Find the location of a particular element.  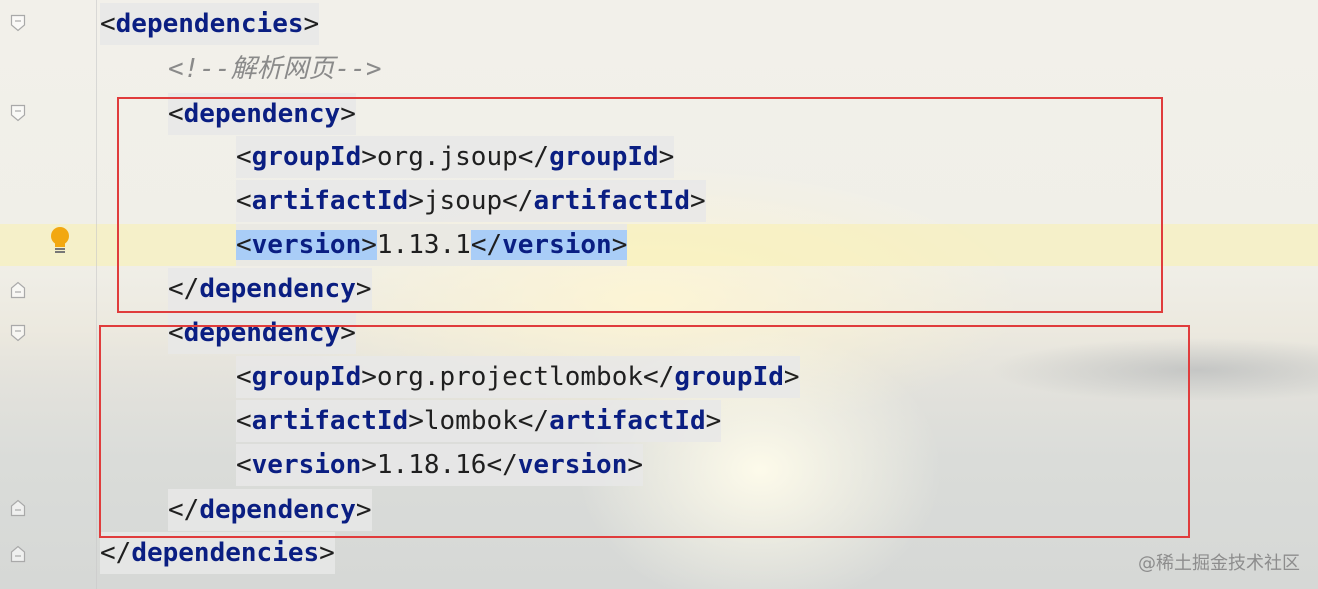

watermark: @稀土掘金技术社区 is located at coordinates (1219, 563).